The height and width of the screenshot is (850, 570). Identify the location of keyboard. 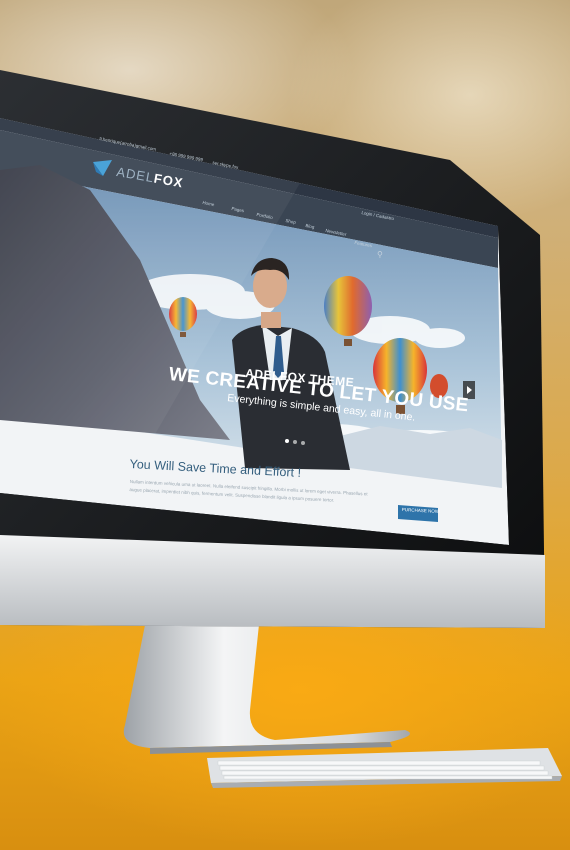
(384, 768).